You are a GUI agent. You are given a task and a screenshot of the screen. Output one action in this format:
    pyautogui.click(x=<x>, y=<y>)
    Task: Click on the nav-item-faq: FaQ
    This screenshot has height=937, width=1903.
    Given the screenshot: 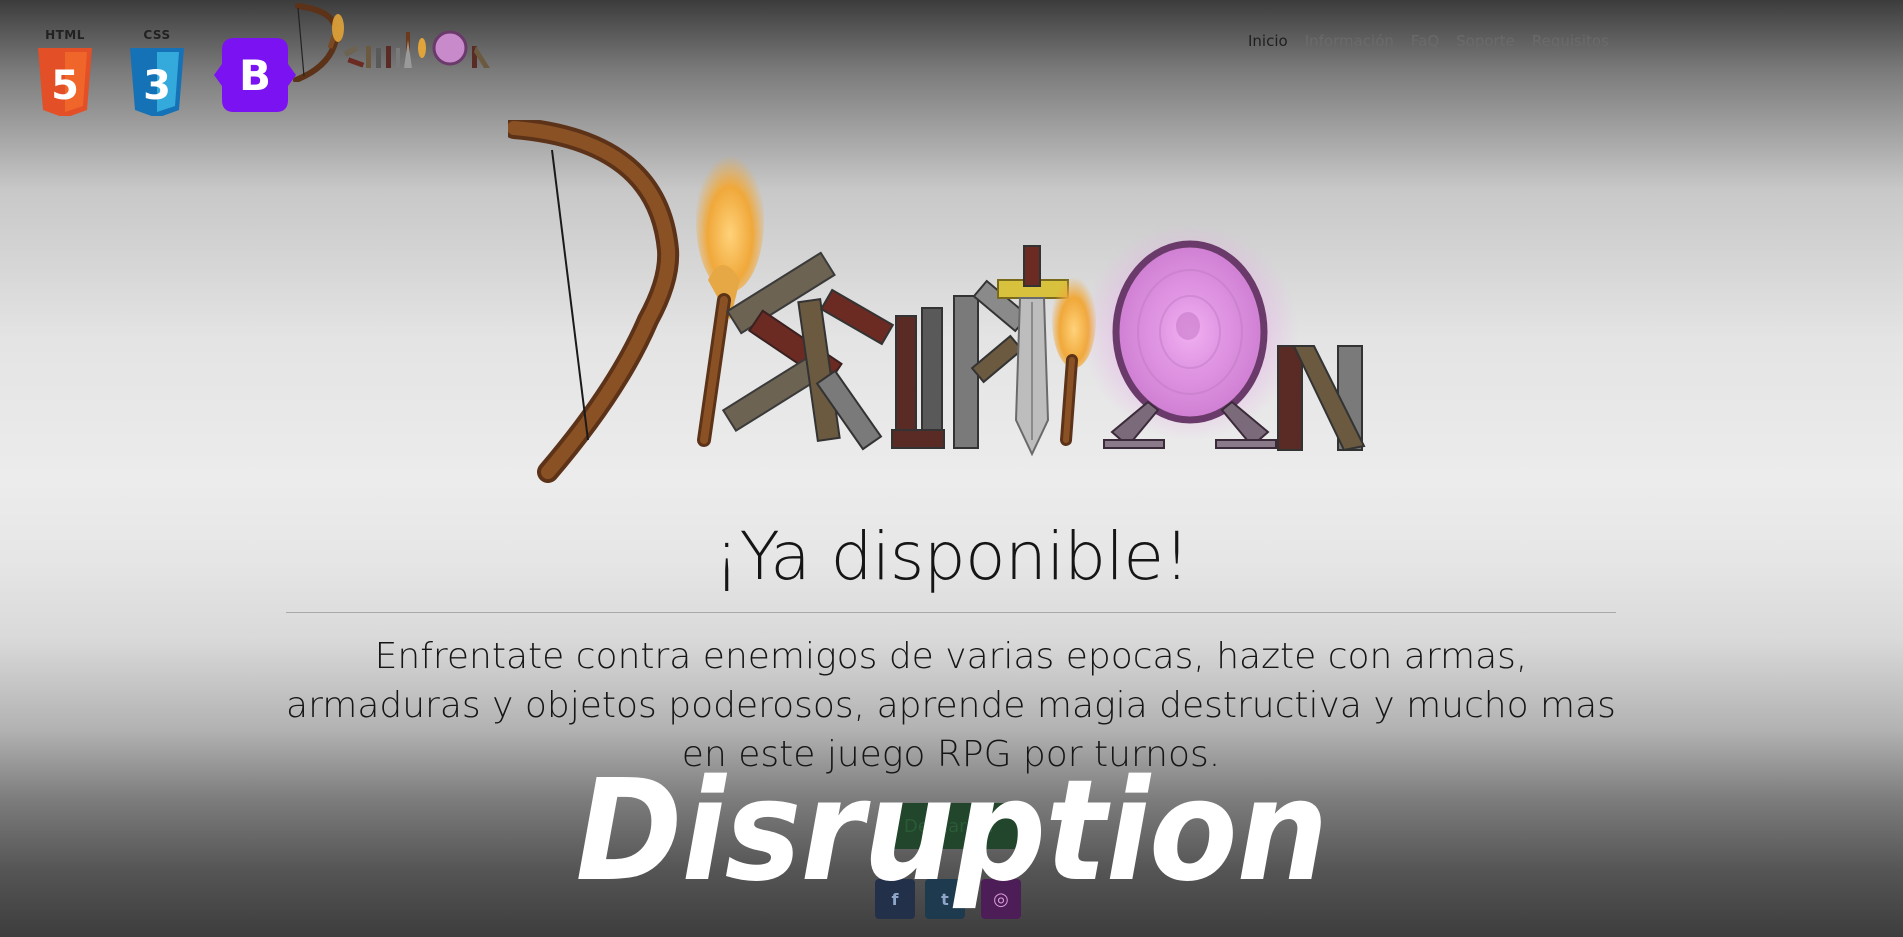 What is the action you would take?
    pyautogui.click(x=1425, y=41)
    